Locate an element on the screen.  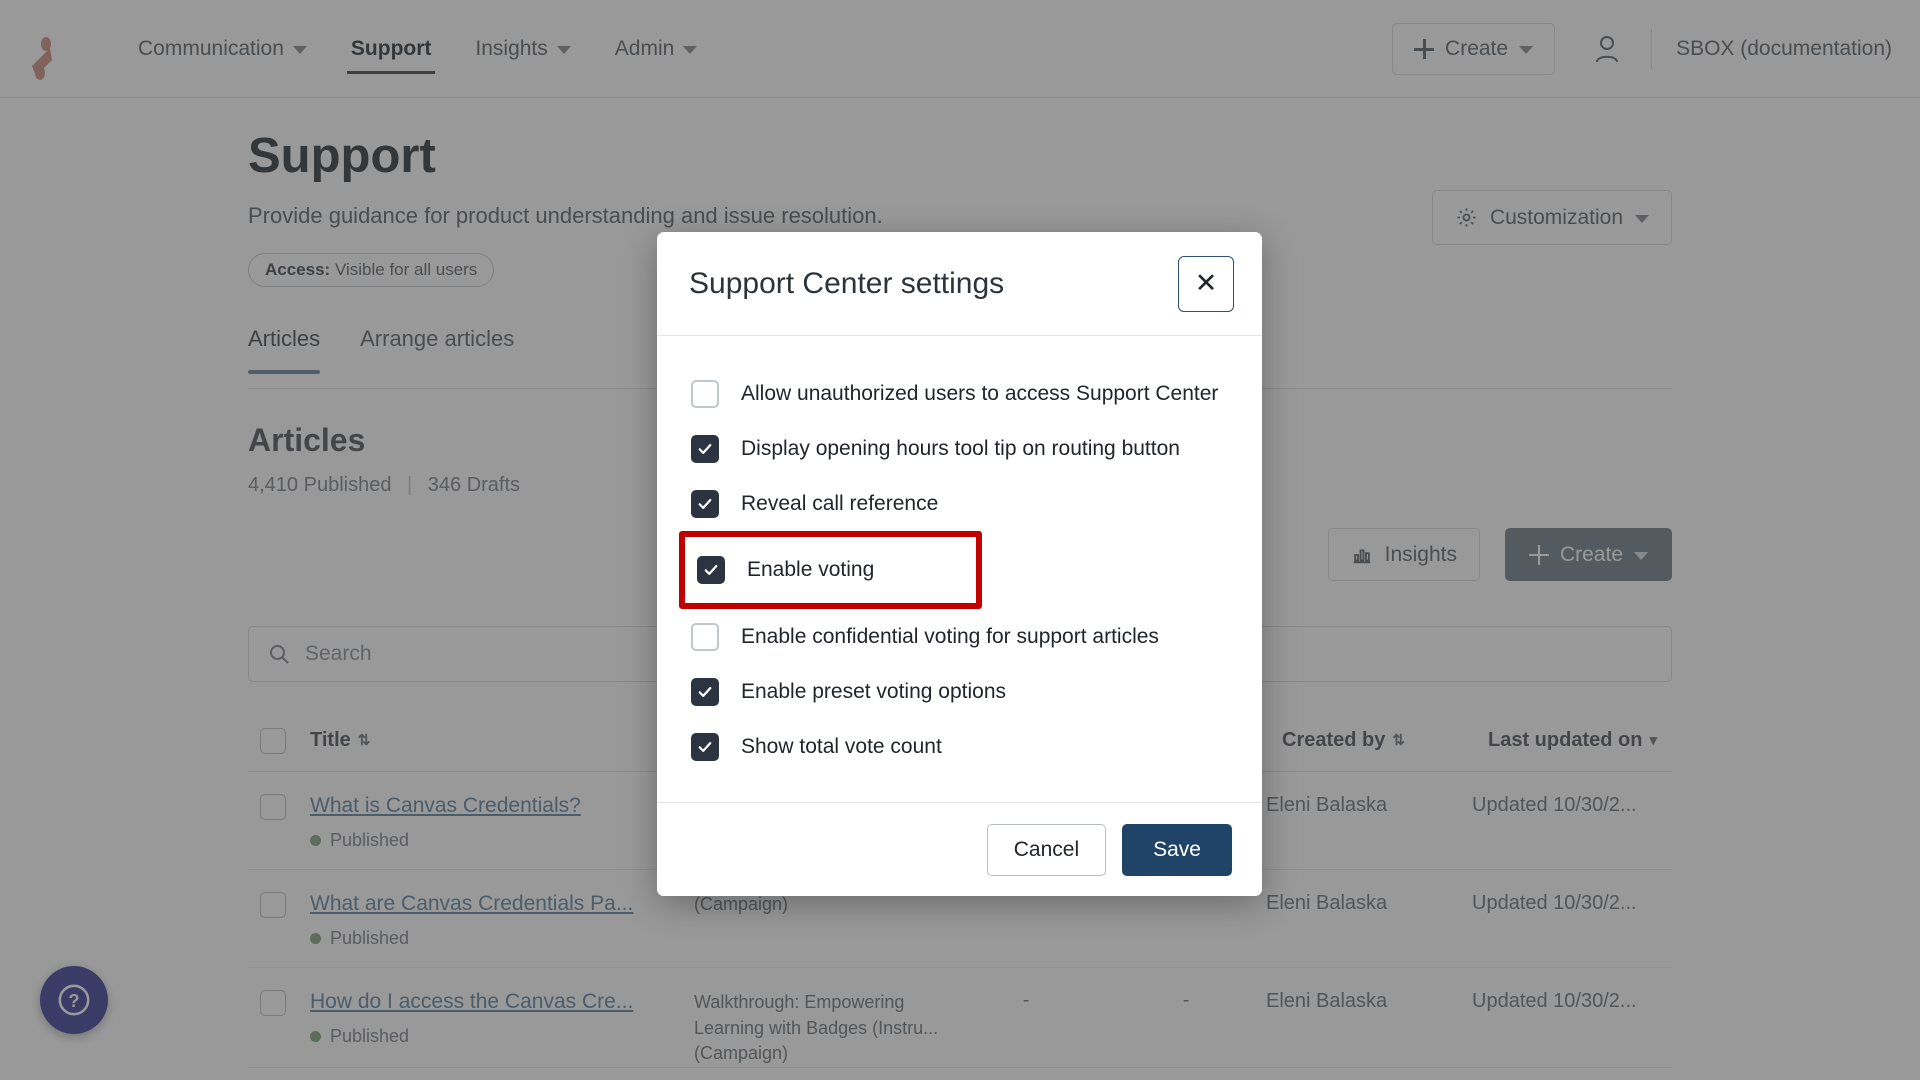
option-show-total-vote-count: Show total vote count is located at coordinates (959, 746).